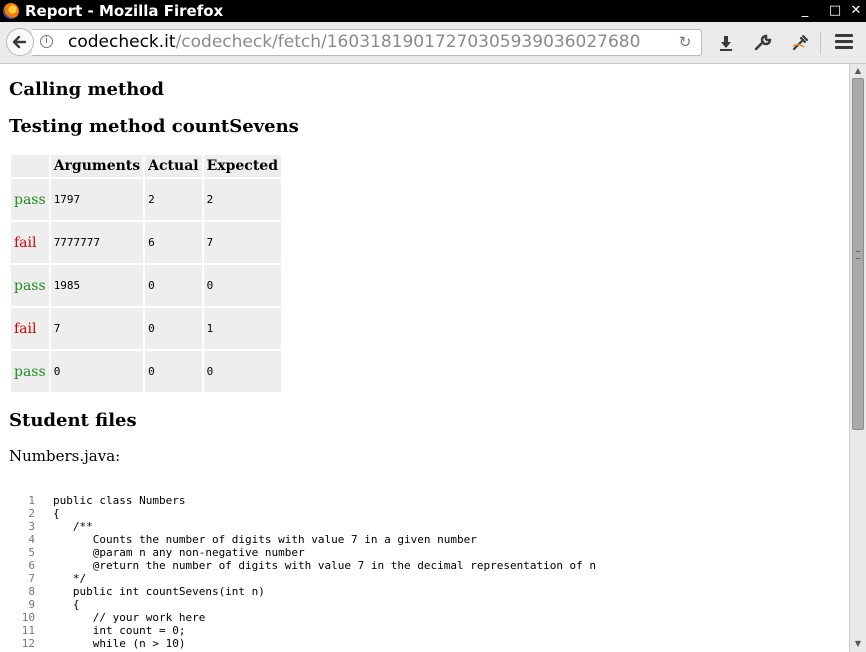  I want to click on minimize-button: _, so click(805, 11).